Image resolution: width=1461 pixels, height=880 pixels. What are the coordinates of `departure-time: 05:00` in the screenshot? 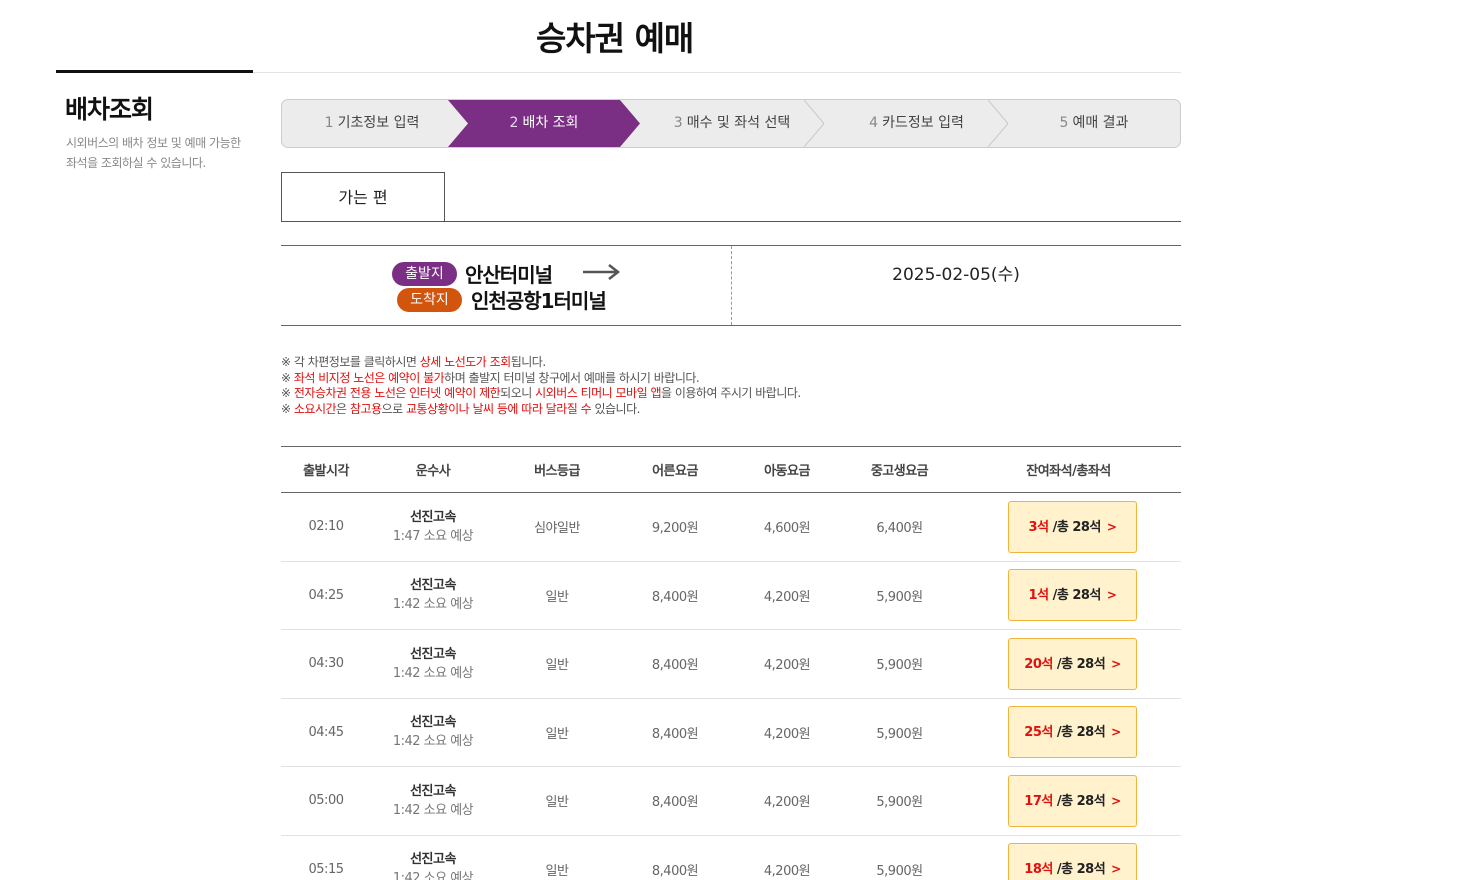 It's located at (326, 801).